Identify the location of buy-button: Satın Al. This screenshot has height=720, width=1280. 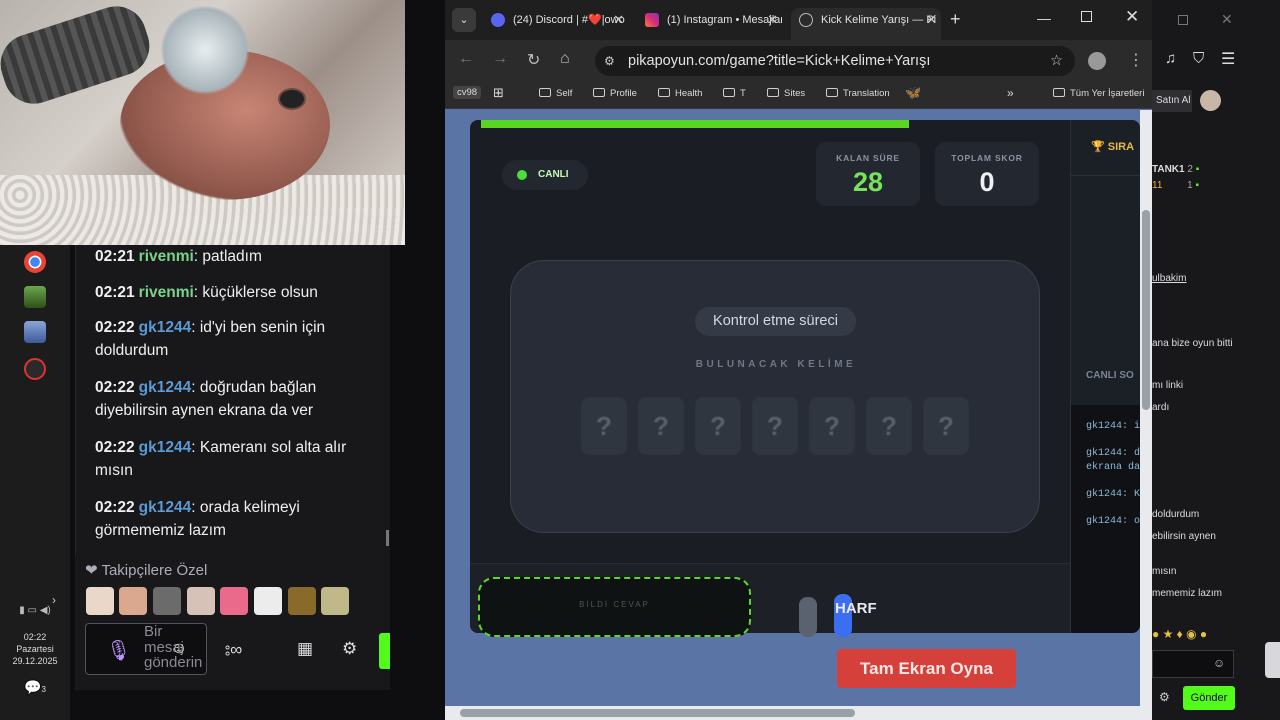
(1172, 101).